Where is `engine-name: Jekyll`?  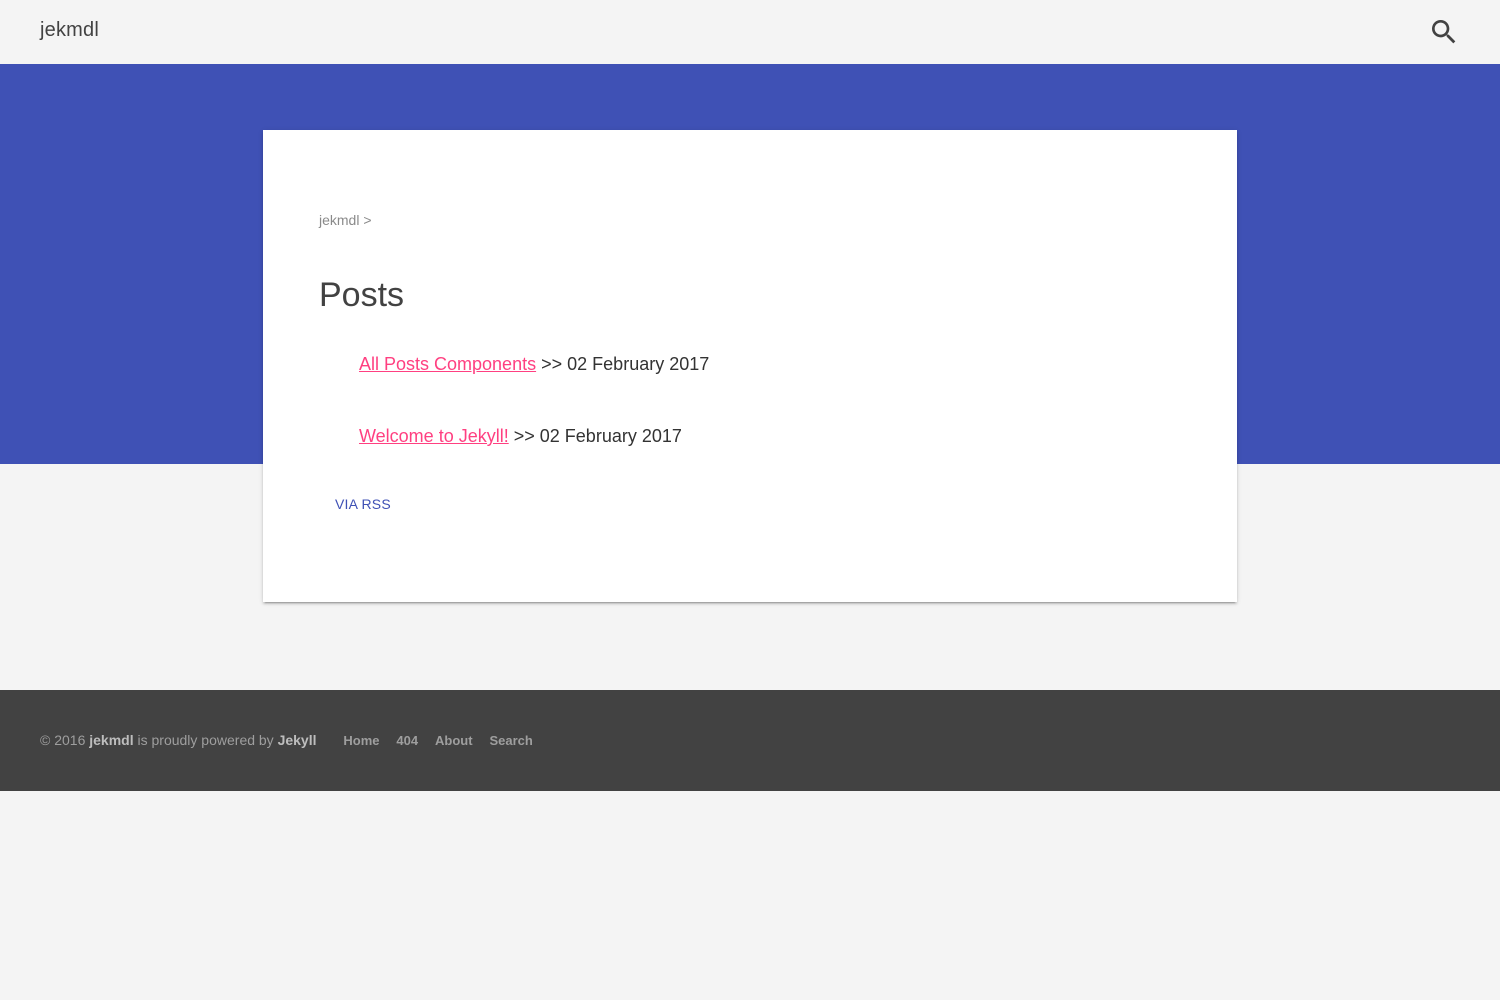
engine-name: Jekyll is located at coordinates (297, 740).